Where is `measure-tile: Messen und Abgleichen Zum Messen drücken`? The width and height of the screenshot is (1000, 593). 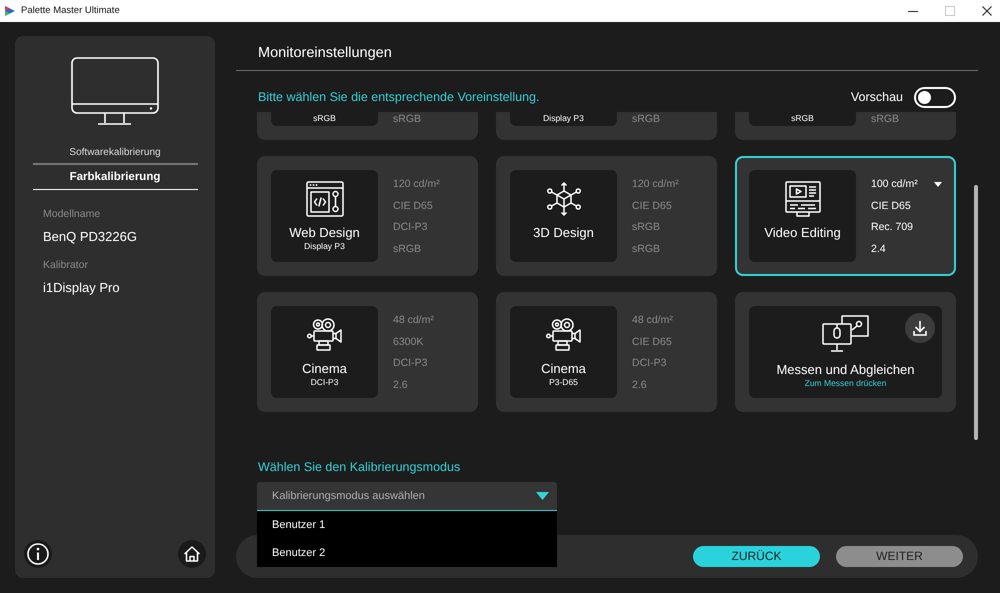
measure-tile: Messen und Abgleichen Zum Messen drücken is located at coordinates (845, 352).